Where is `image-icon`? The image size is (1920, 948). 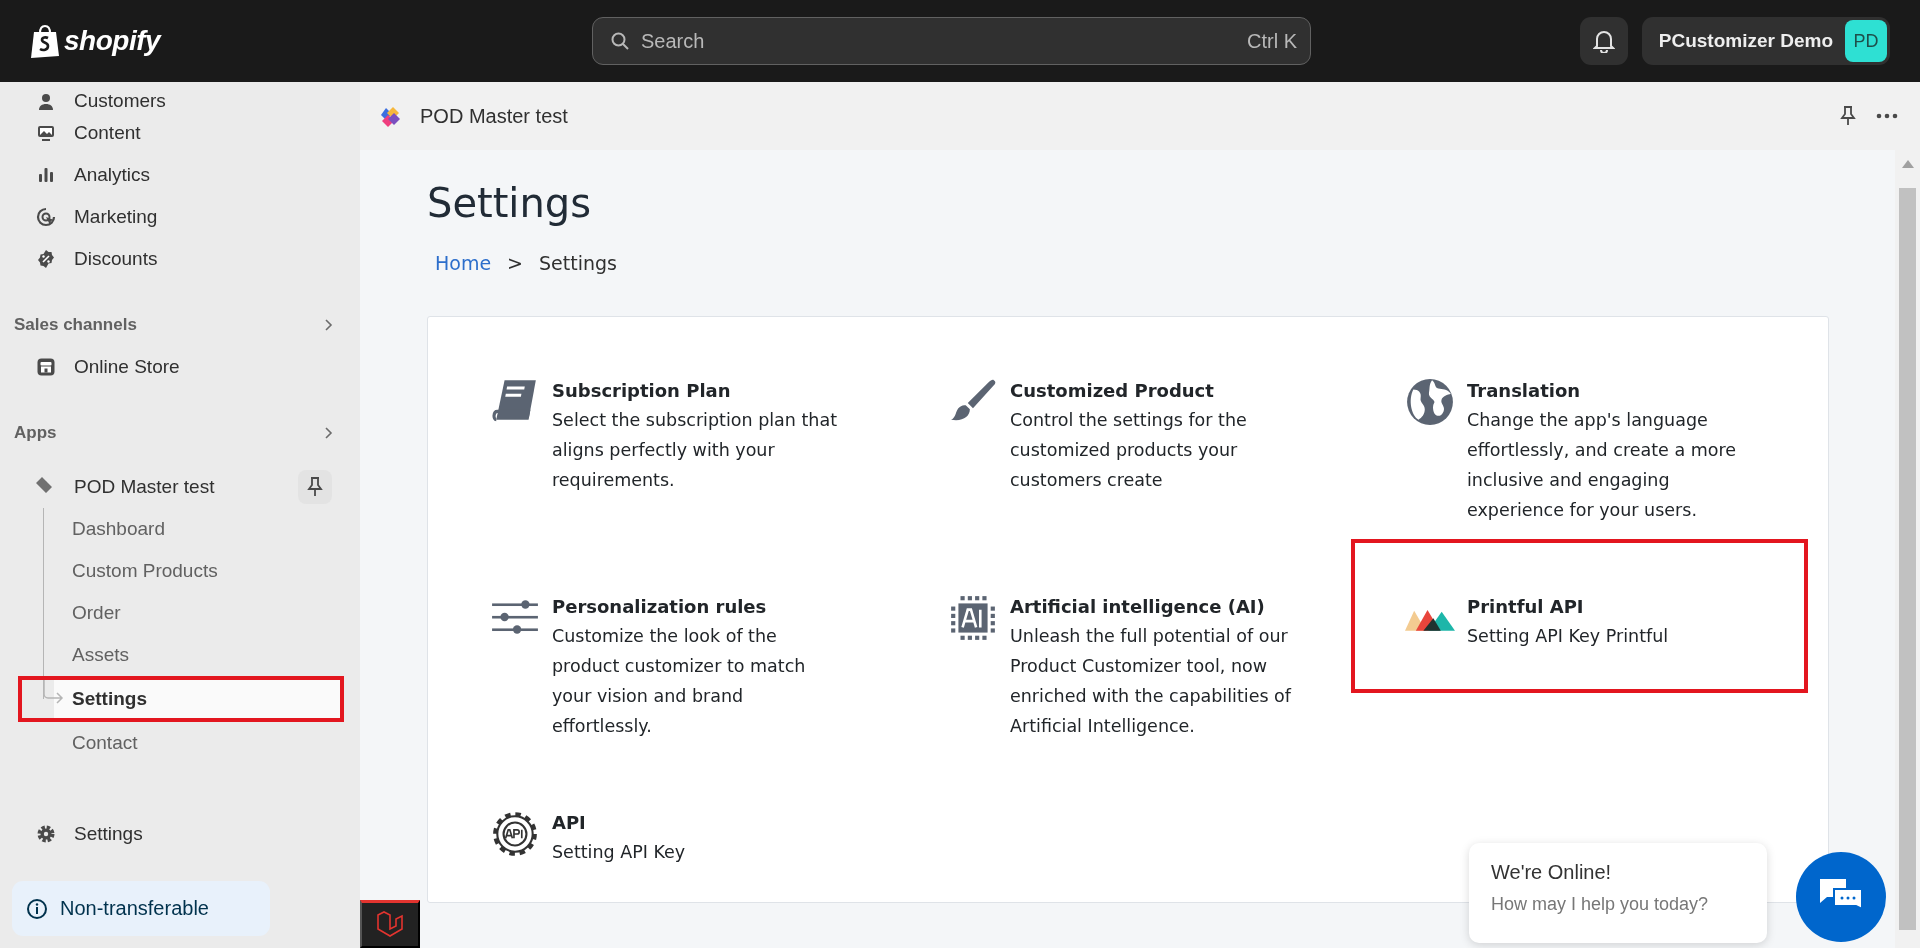
image-icon is located at coordinates (46, 133).